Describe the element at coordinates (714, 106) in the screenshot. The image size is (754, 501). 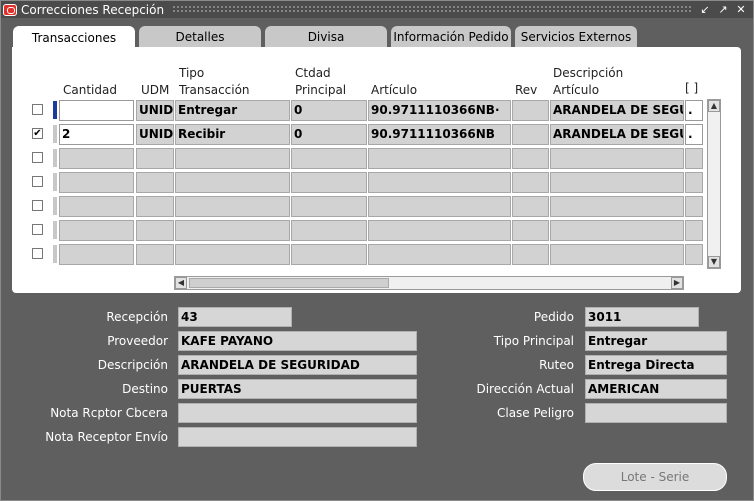
I see `scroll-up-icon: ▲` at that location.